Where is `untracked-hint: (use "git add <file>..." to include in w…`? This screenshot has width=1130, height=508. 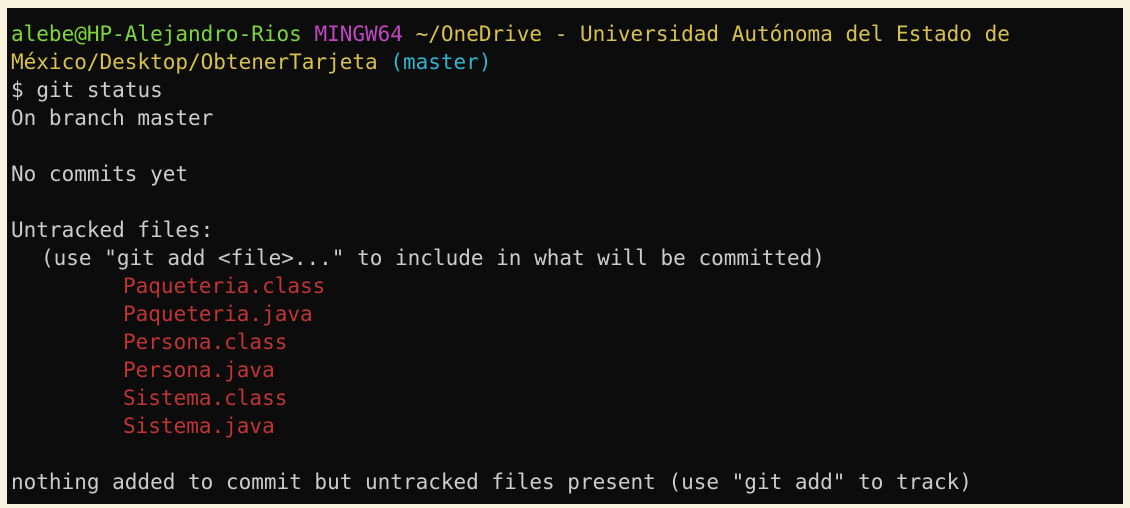 untracked-hint: (use "git add <file>..." to include in w… is located at coordinates (433, 258).